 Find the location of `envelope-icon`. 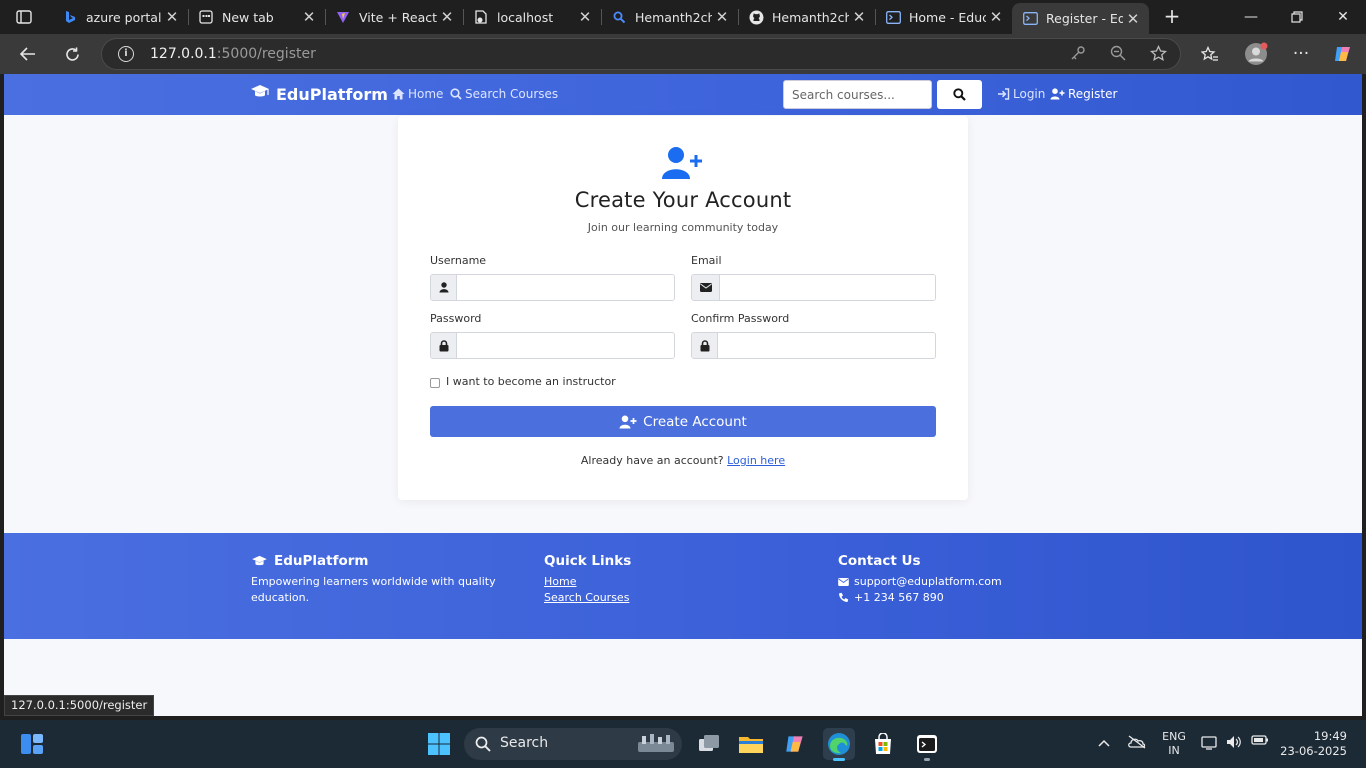

envelope-icon is located at coordinates (706, 287).